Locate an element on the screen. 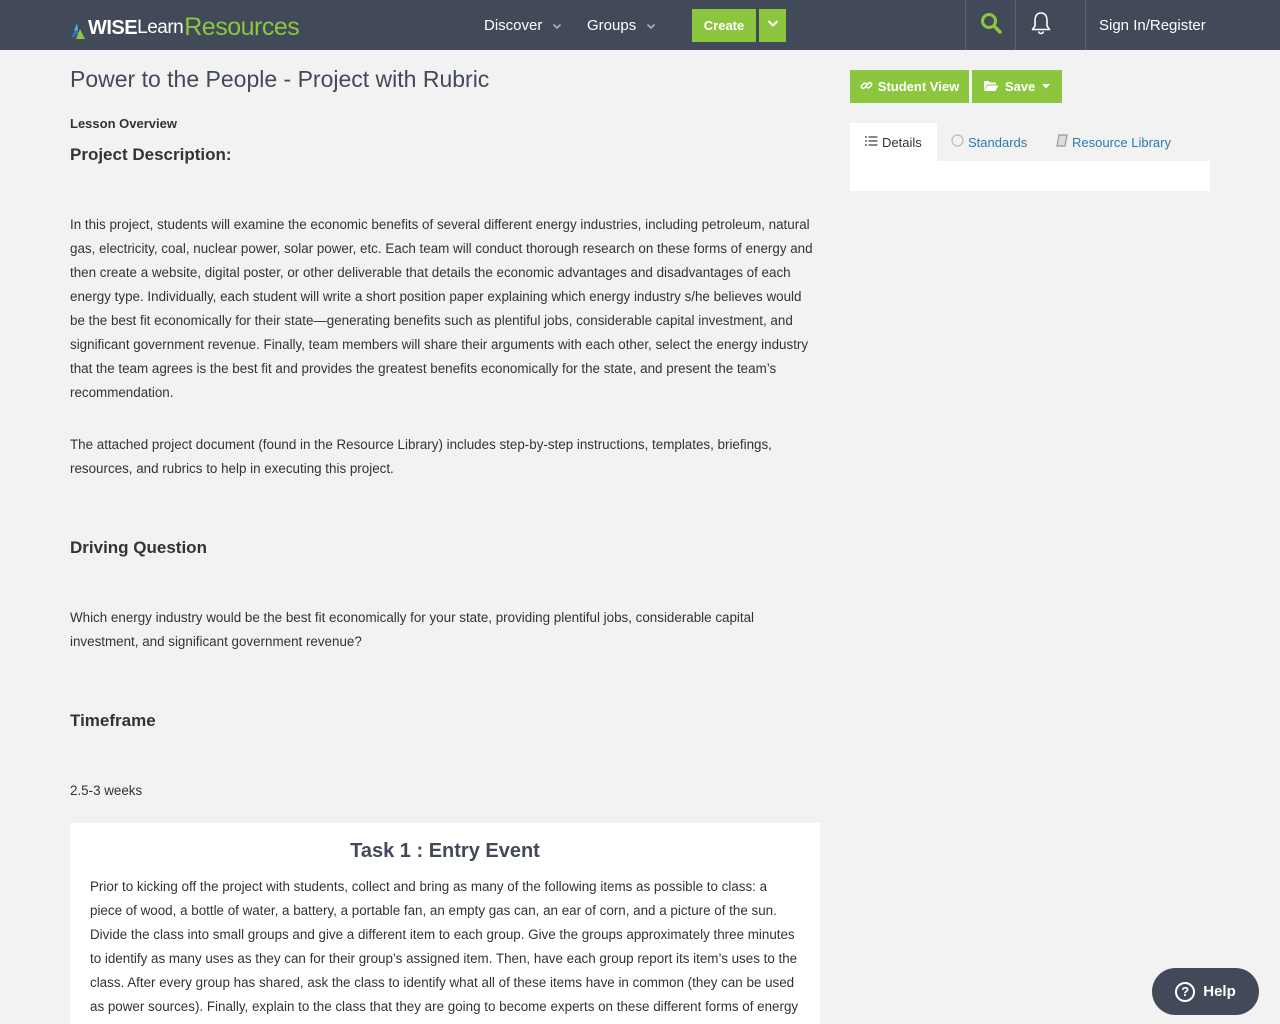 The image size is (1280, 1024). nav-discover-label: Discover is located at coordinates (513, 25).